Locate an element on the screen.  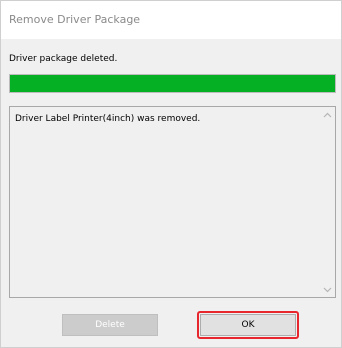
ok-button-highlight is located at coordinates (248, 325).